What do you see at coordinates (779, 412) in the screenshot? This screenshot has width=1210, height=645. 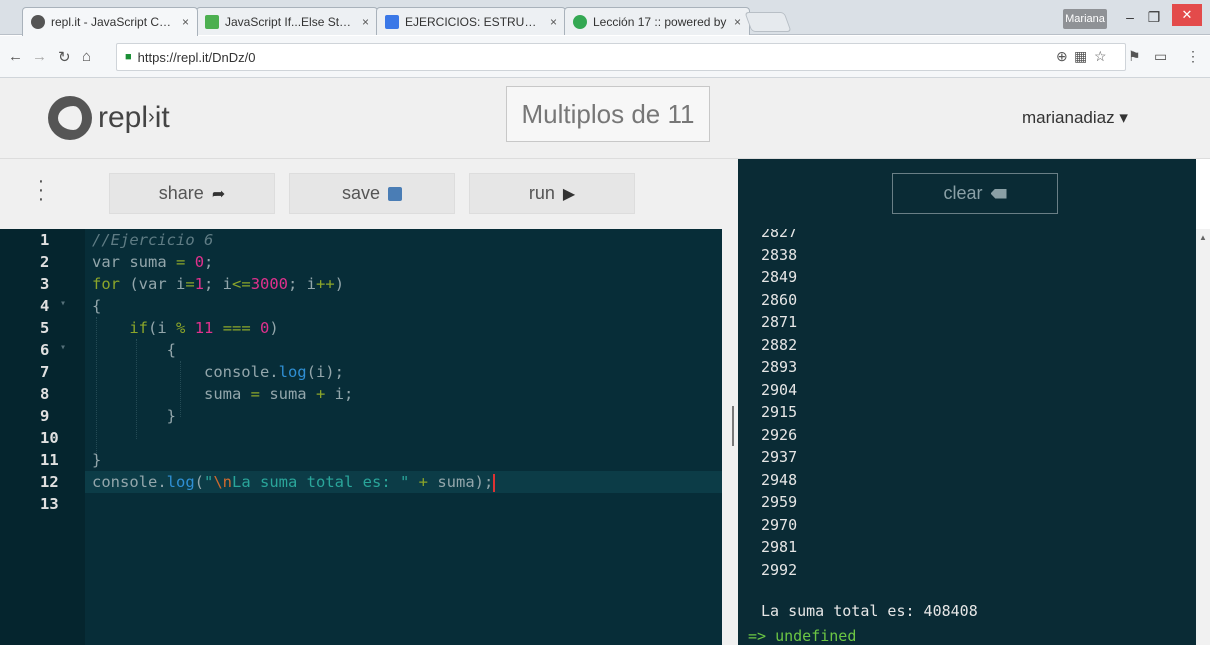 I see `console-output-line: 2915` at bounding box center [779, 412].